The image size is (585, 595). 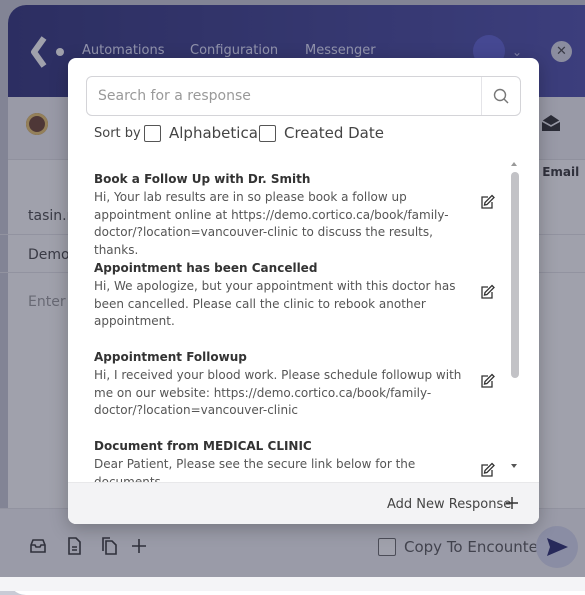 I want to click on add-new-response-button: Add New Response, so click(x=449, y=504).